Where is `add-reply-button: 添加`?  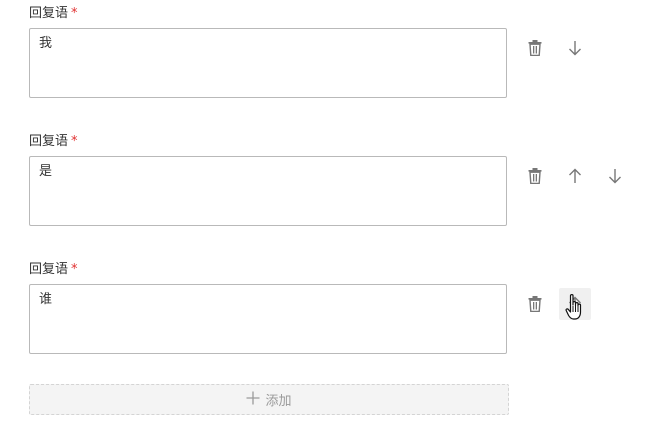
add-reply-button: 添加 is located at coordinates (269, 399).